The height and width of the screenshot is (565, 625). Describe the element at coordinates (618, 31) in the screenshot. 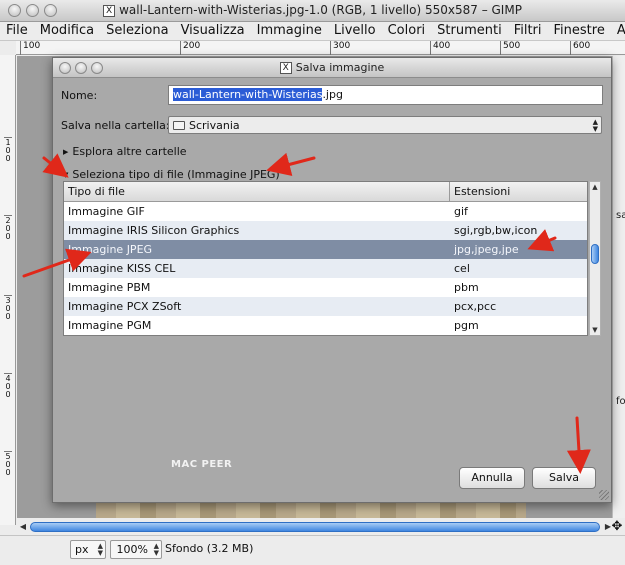

I see `menu-aiuto: Aiuto` at that location.